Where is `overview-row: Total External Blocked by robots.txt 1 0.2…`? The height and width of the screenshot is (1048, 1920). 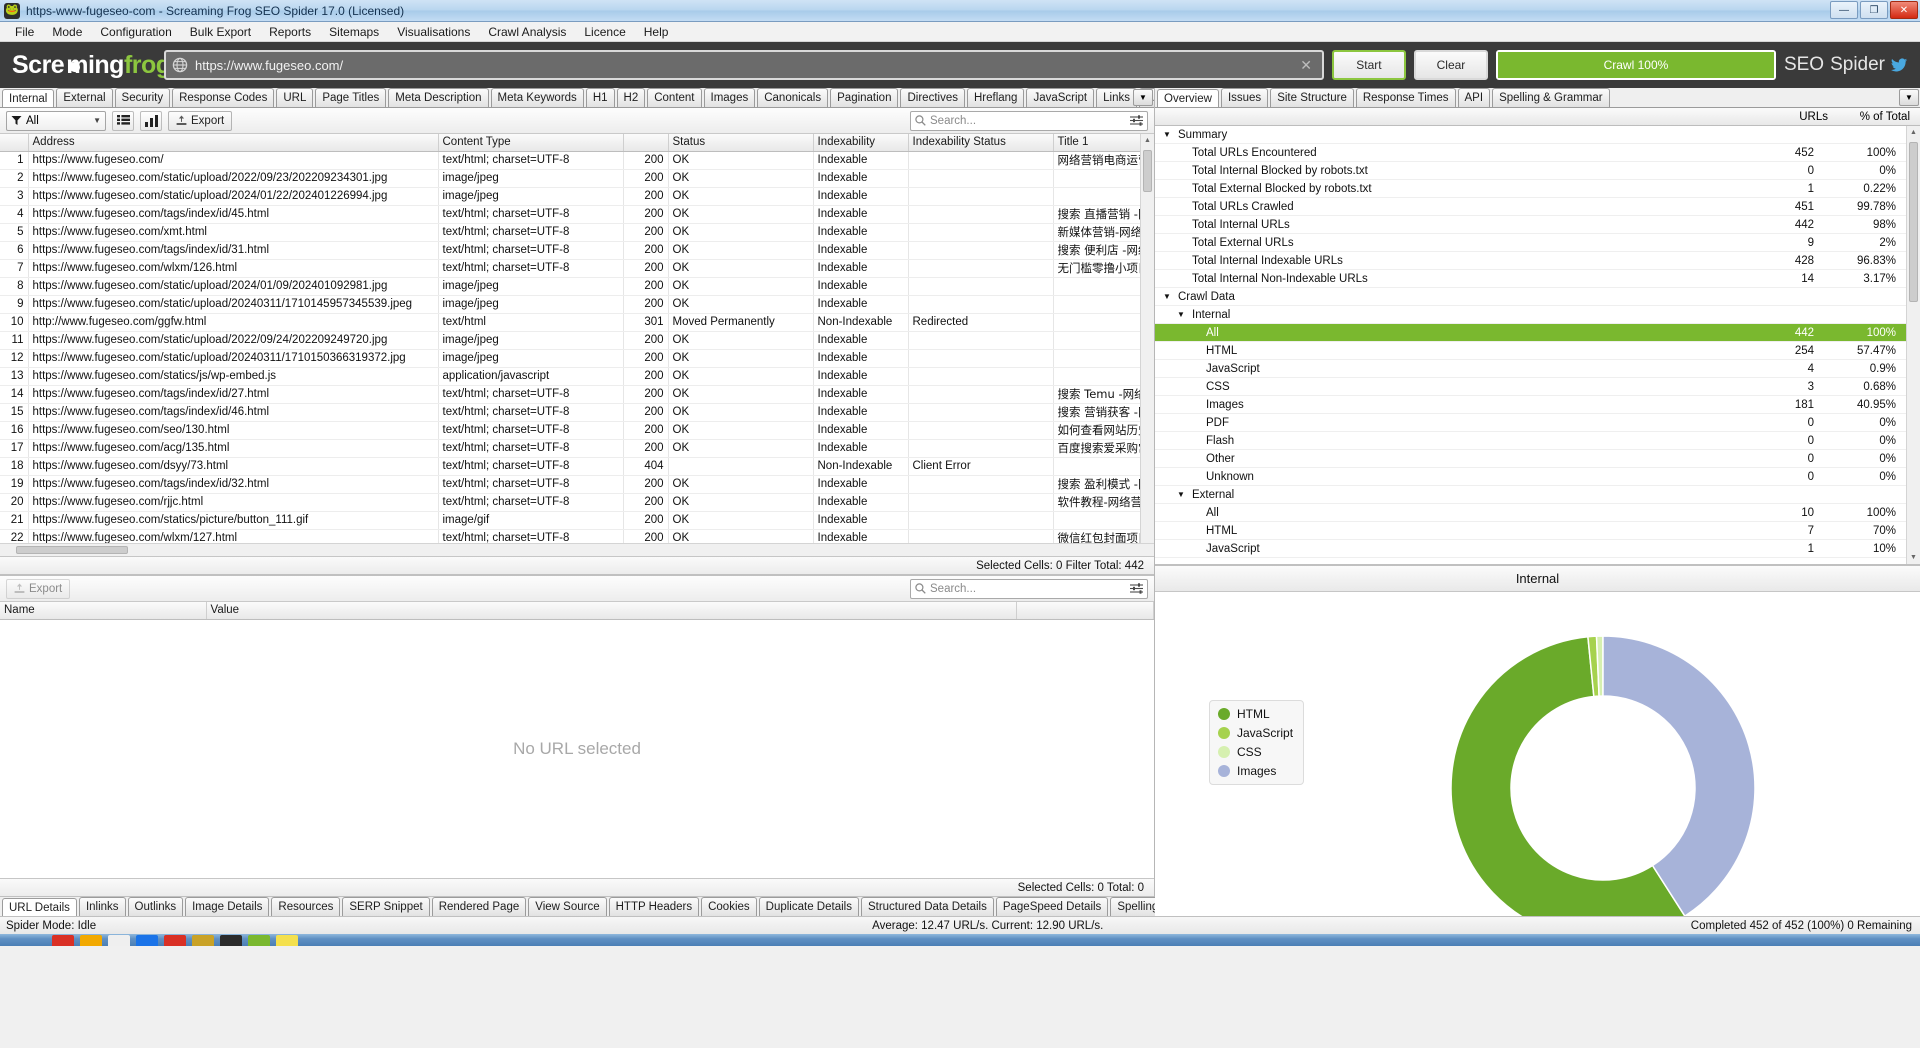
overview-row: Total External Blocked by robots.txt 1 0.2… is located at coordinates (1530, 189).